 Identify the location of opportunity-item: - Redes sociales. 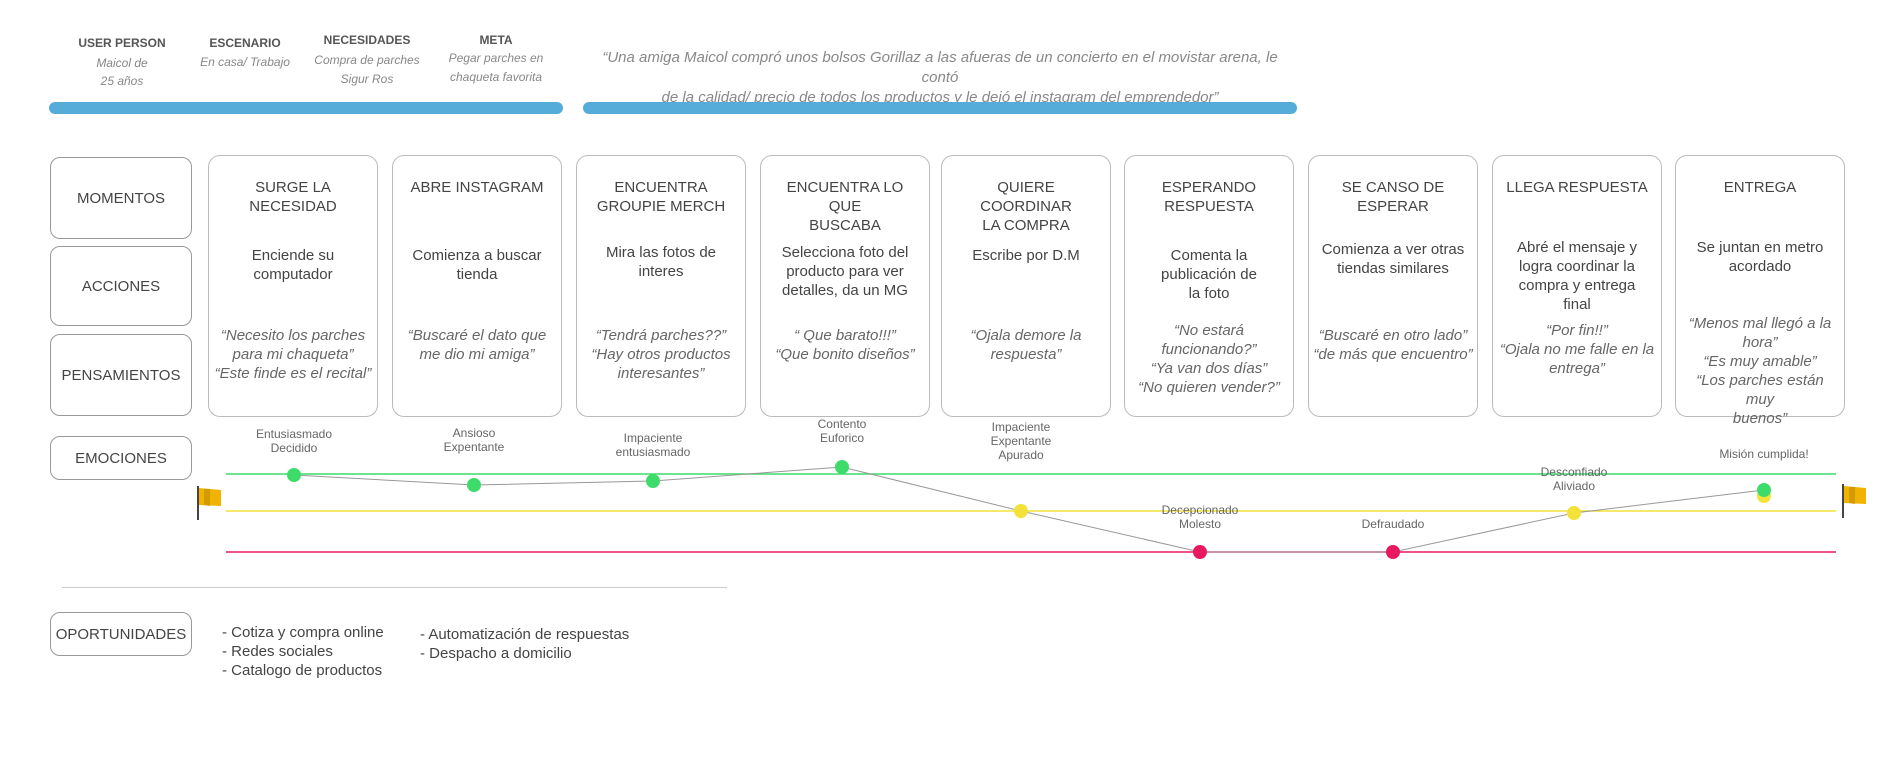
(277, 651).